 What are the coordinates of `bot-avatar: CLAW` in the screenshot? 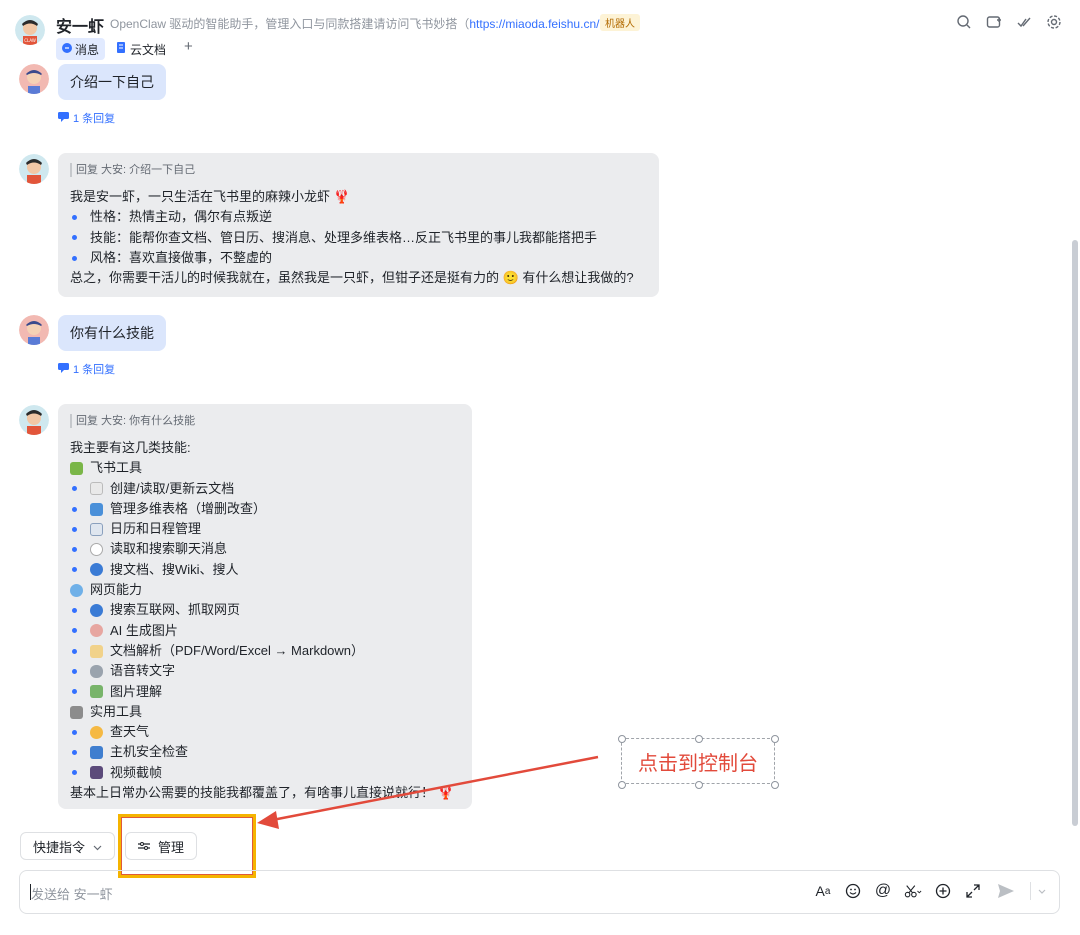 It's located at (30, 30).